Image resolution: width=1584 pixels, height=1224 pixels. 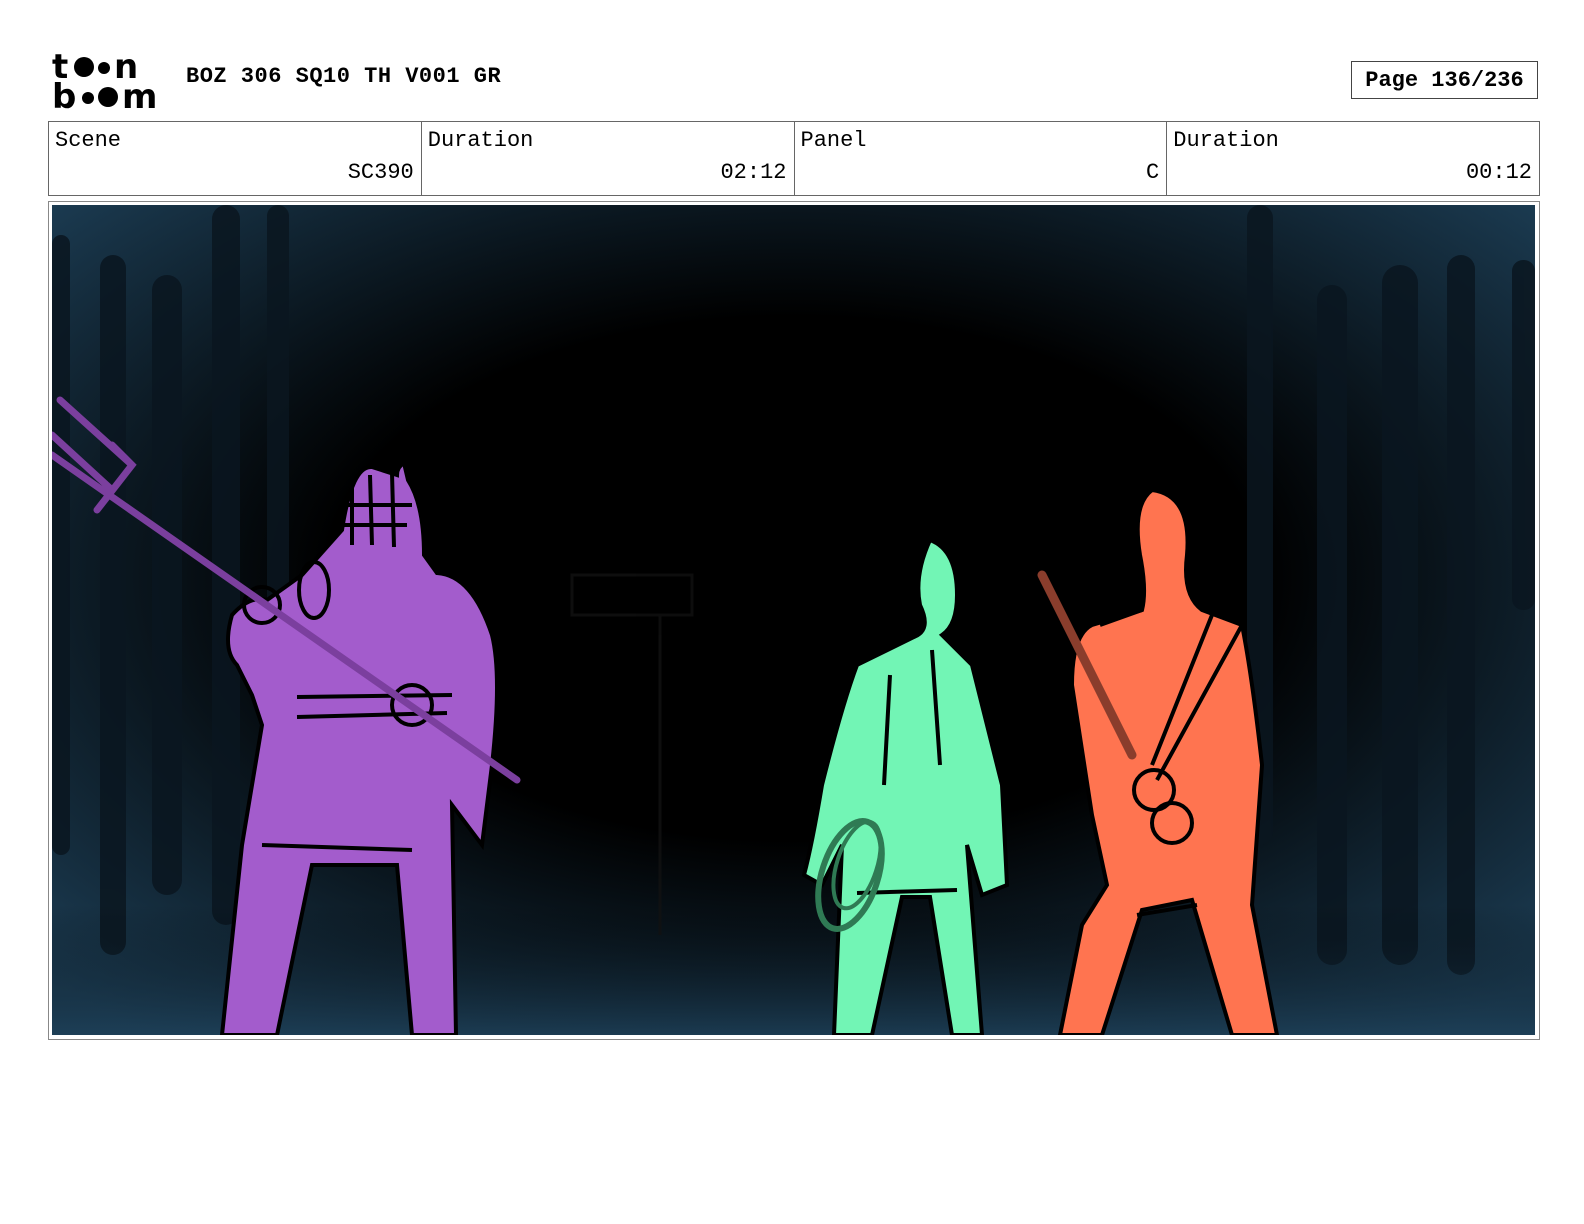 I want to click on panel-duration-cell: Duration 00:12, so click(x=1353, y=158).